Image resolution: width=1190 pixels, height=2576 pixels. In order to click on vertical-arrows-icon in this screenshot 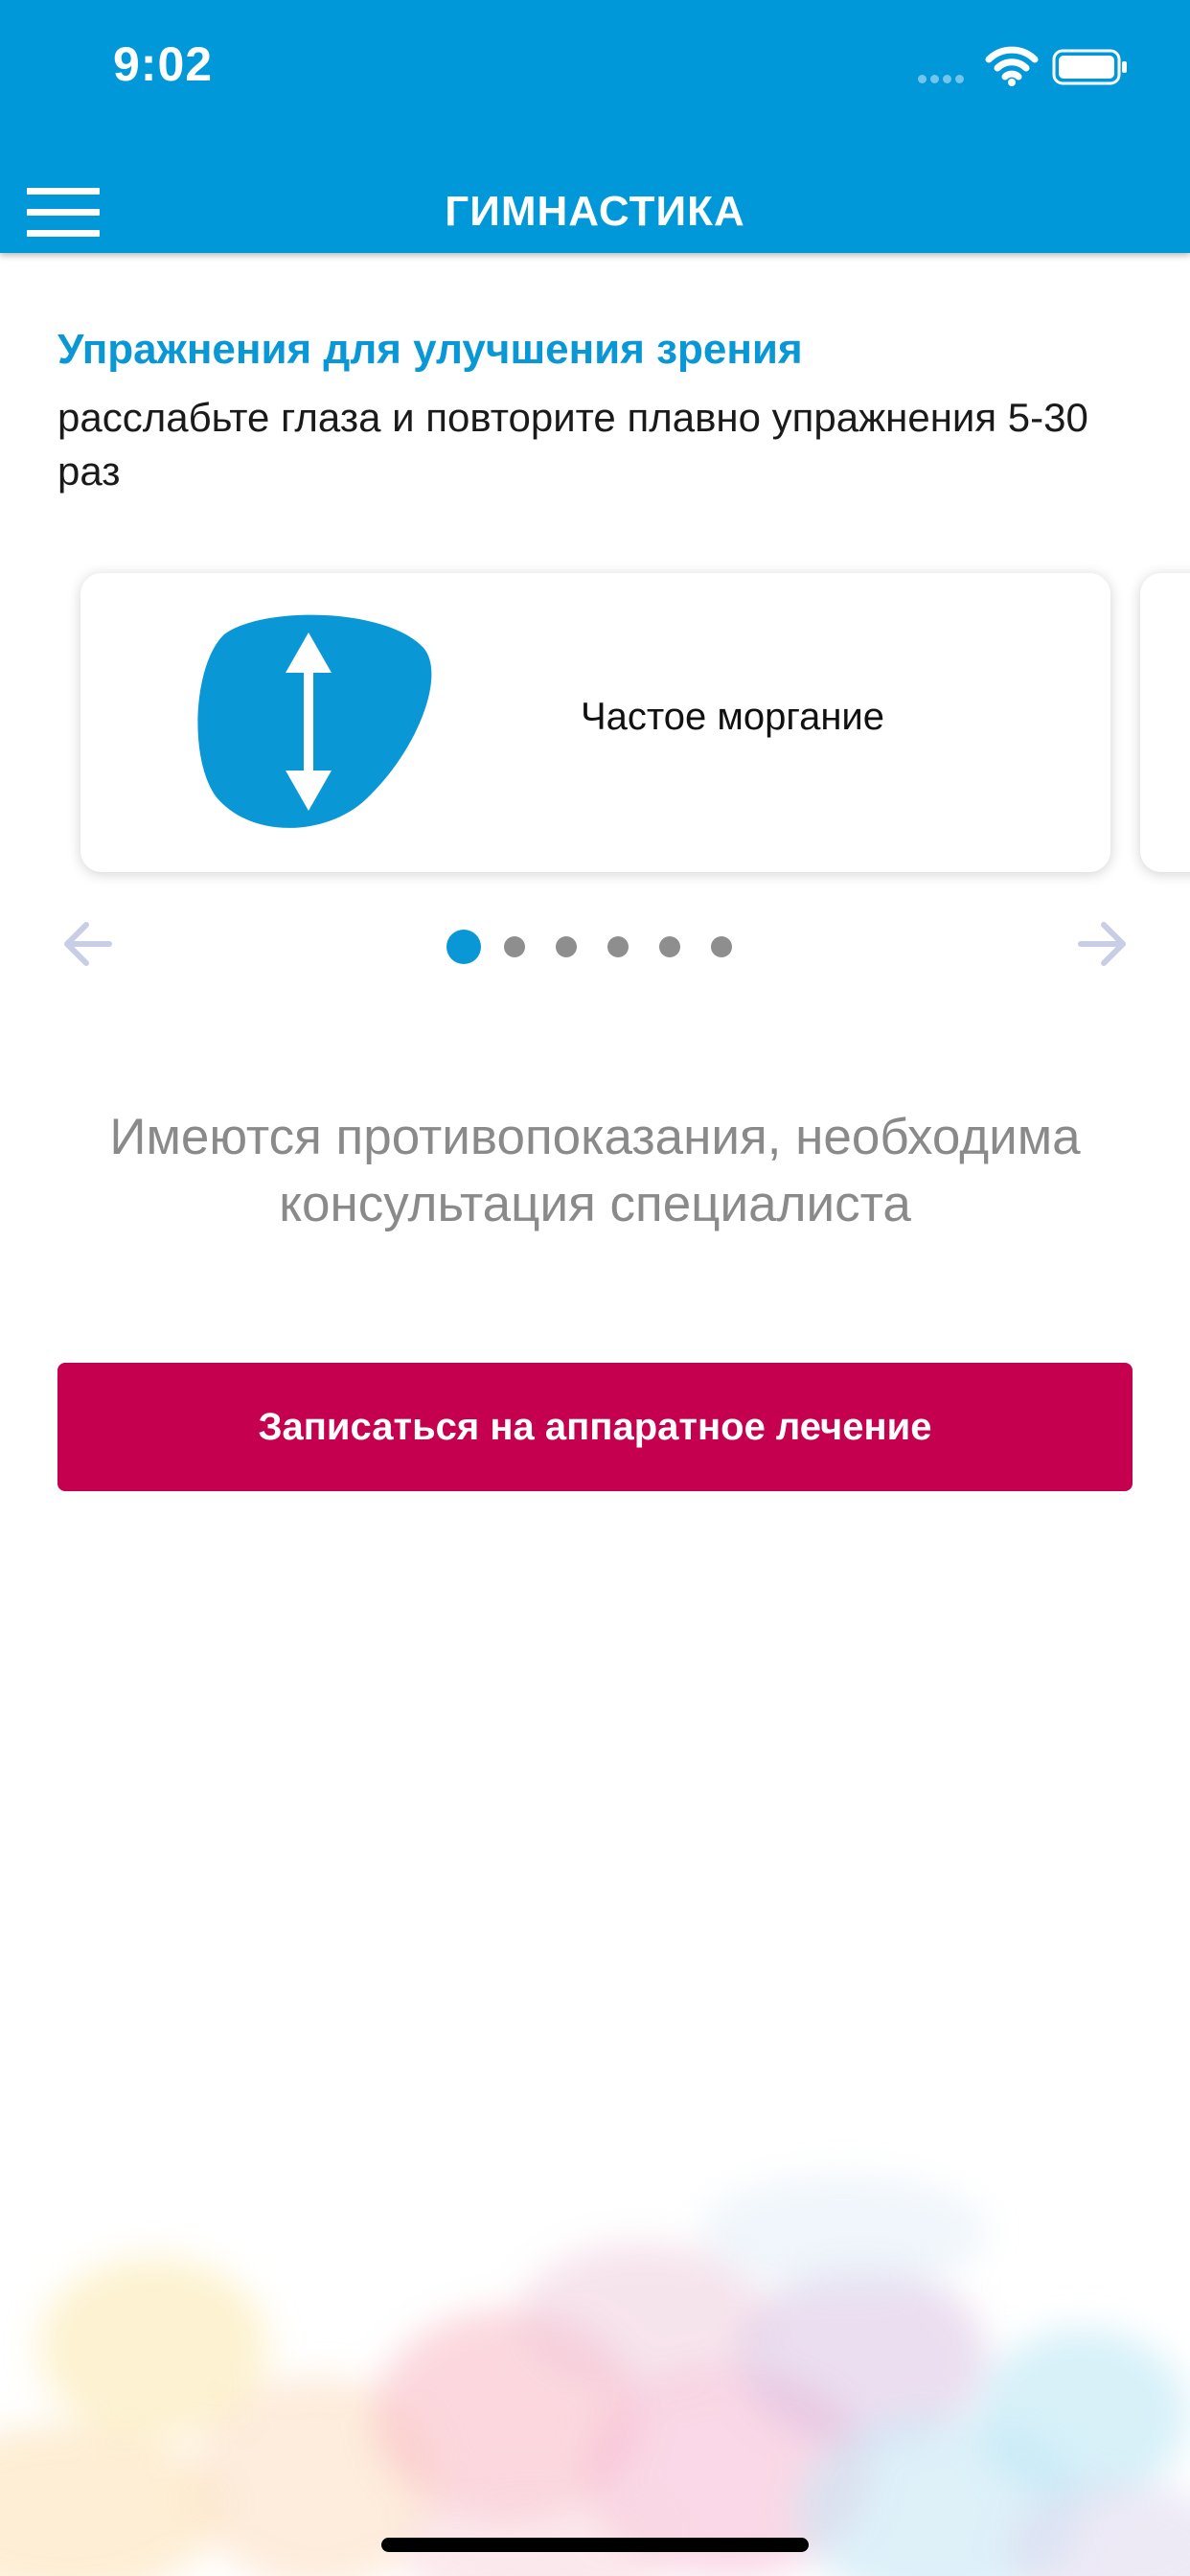, I will do `click(315, 721)`.